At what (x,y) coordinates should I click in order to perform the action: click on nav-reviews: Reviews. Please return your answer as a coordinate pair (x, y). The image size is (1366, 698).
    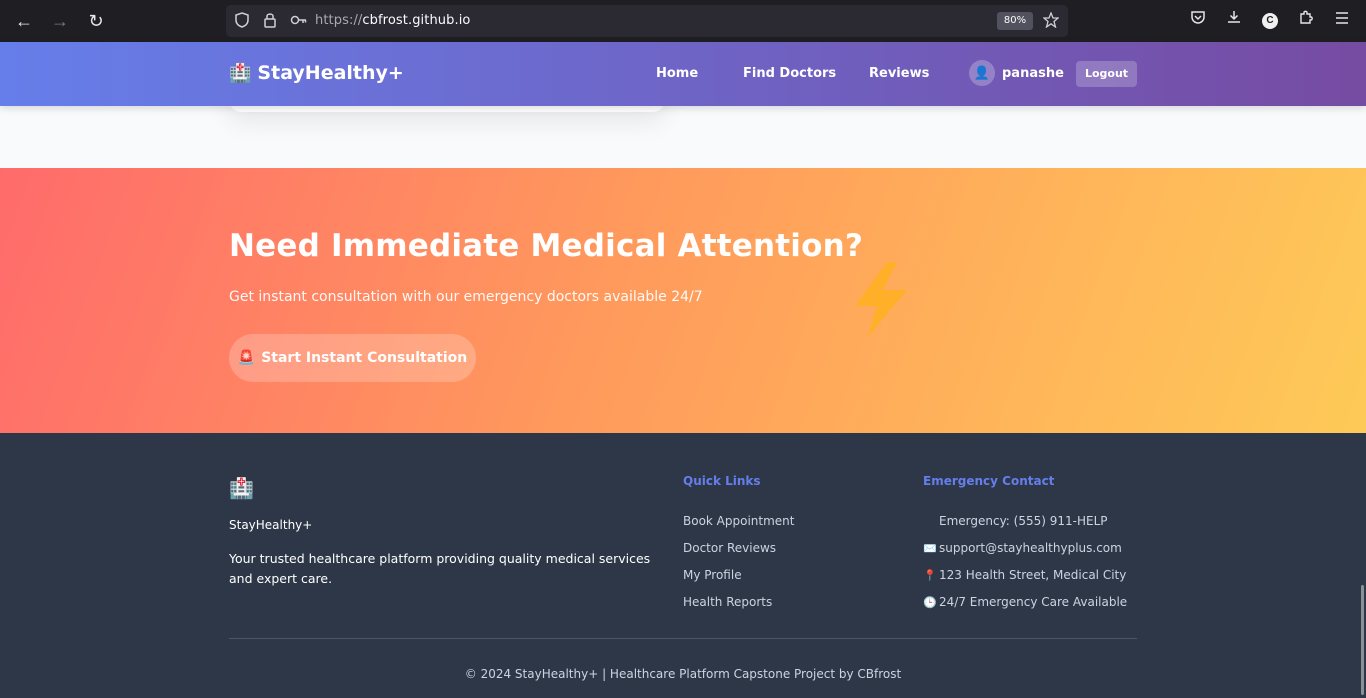
    Looking at the image, I should click on (899, 73).